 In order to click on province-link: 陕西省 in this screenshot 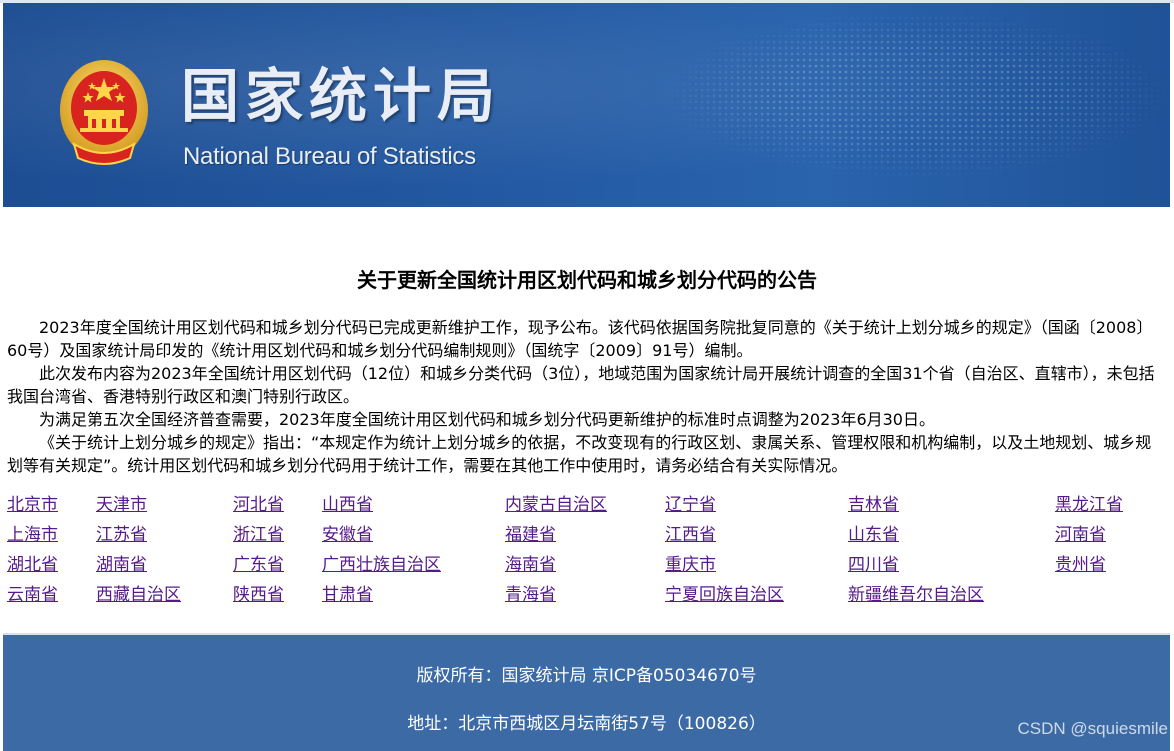, I will do `click(258, 595)`.